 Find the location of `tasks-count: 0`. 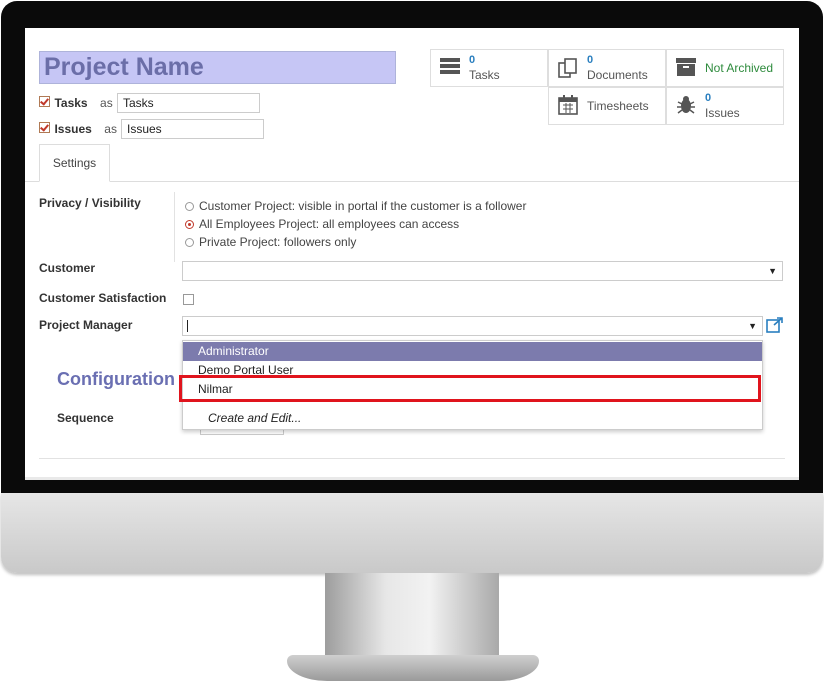

tasks-count: 0 is located at coordinates (472, 60).